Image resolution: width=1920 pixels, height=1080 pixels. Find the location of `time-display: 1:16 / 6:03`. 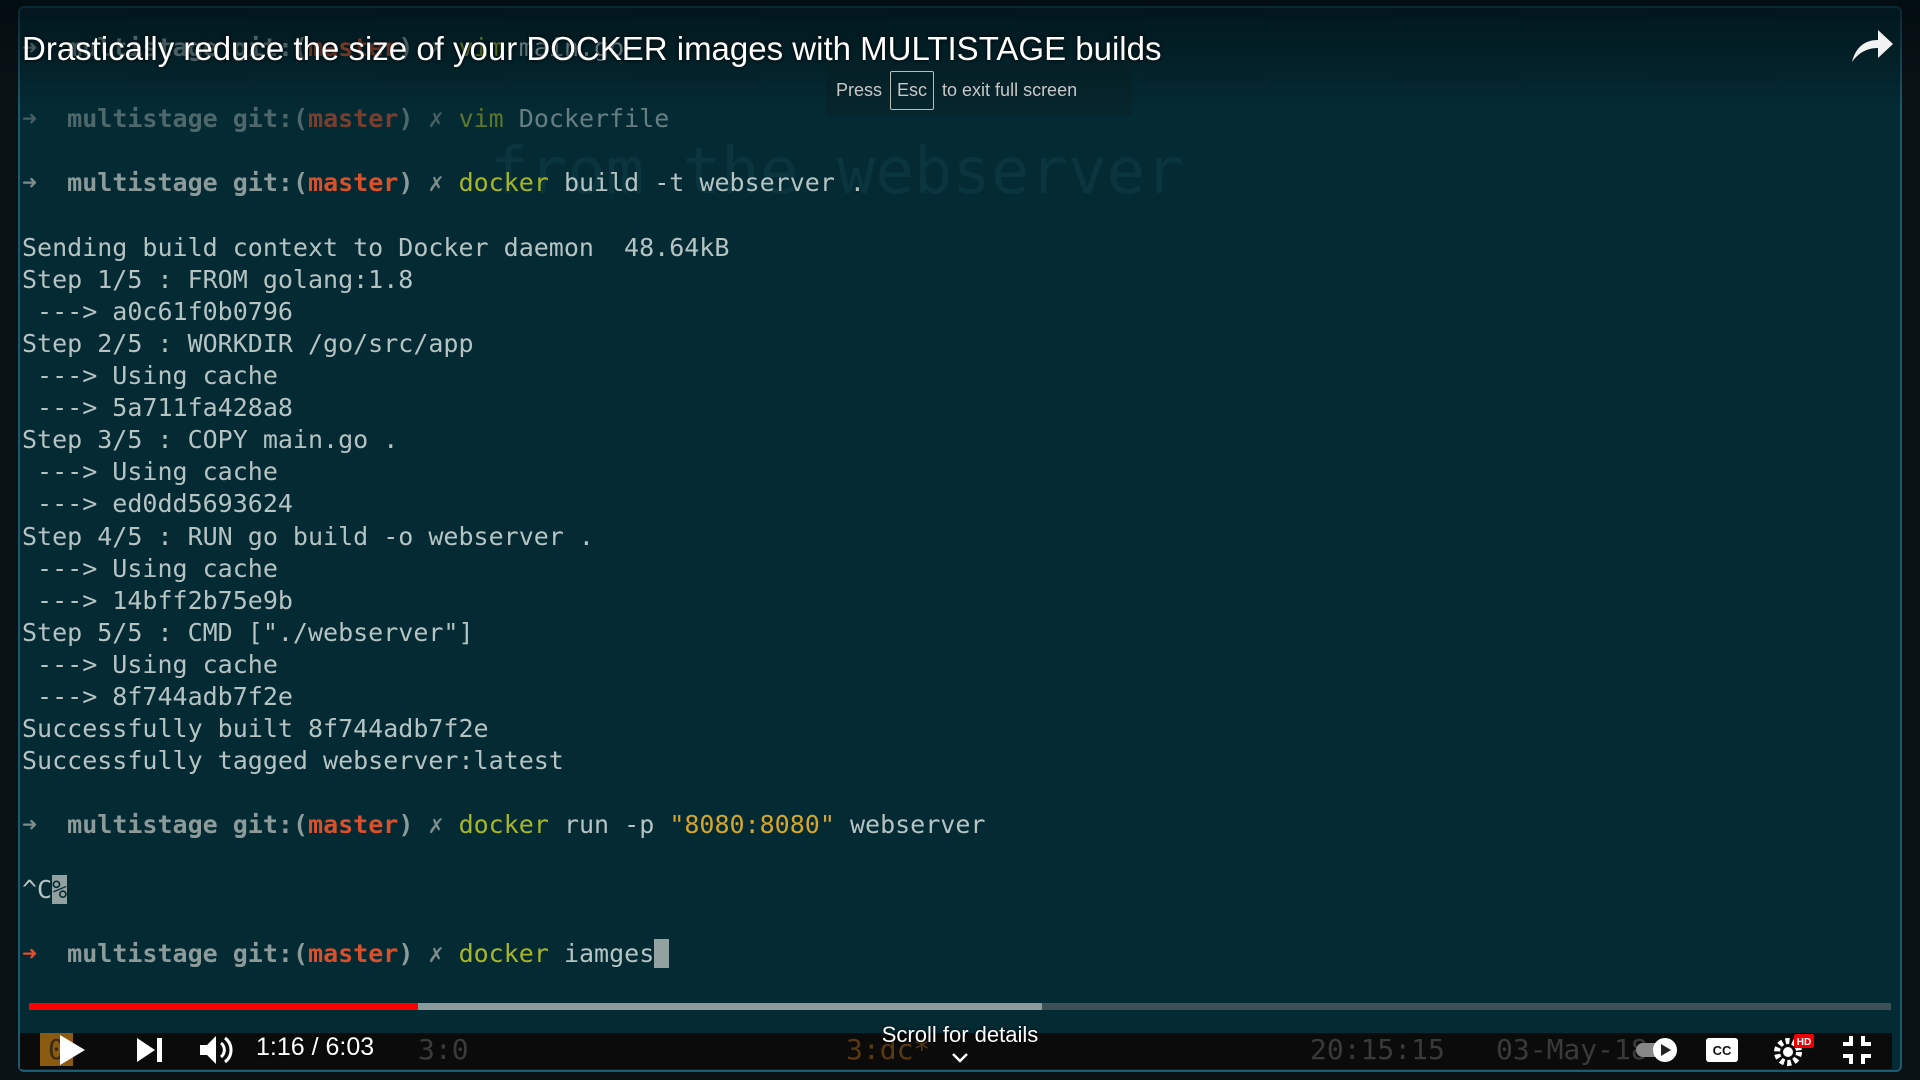

time-display: 1:16 / 6:03 is located at coordinates (315, 1047).